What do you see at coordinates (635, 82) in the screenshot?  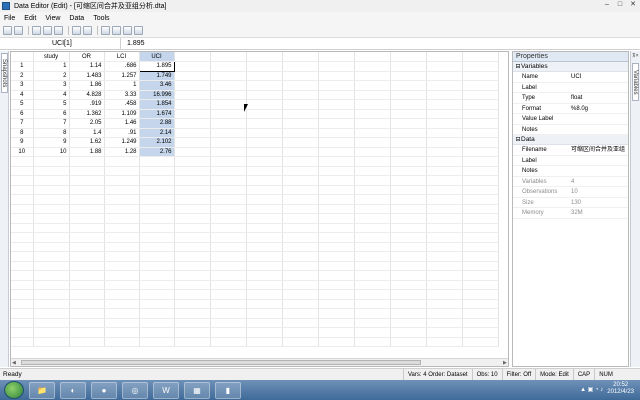 I see `variables-tab: Variables` at bounding box center [635, 82].